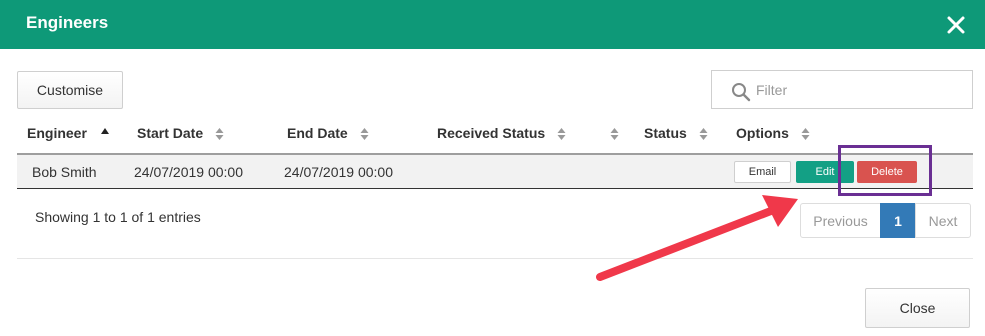  What do you see at coordinates (188, 172) in the screenshot?
I see `cell-start-date: 24/07/2019 00:00` at bounding box center [188, 172].